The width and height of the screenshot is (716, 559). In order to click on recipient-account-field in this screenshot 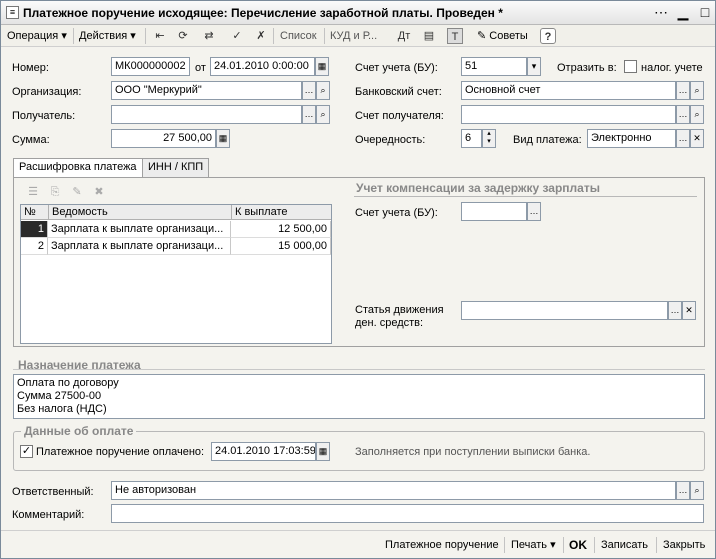, I will do `click(568, 114)`.